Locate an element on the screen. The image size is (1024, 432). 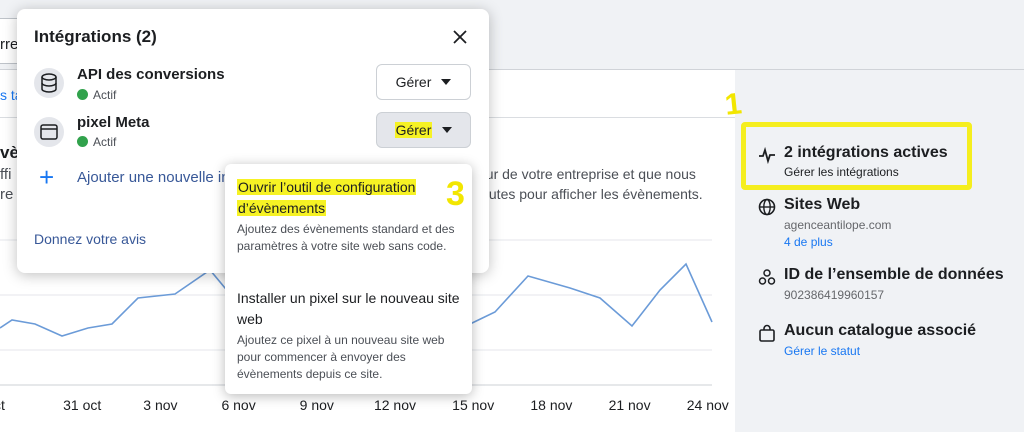
chart-x-tick-label: 31 oct is located at coordinates (82, 405).